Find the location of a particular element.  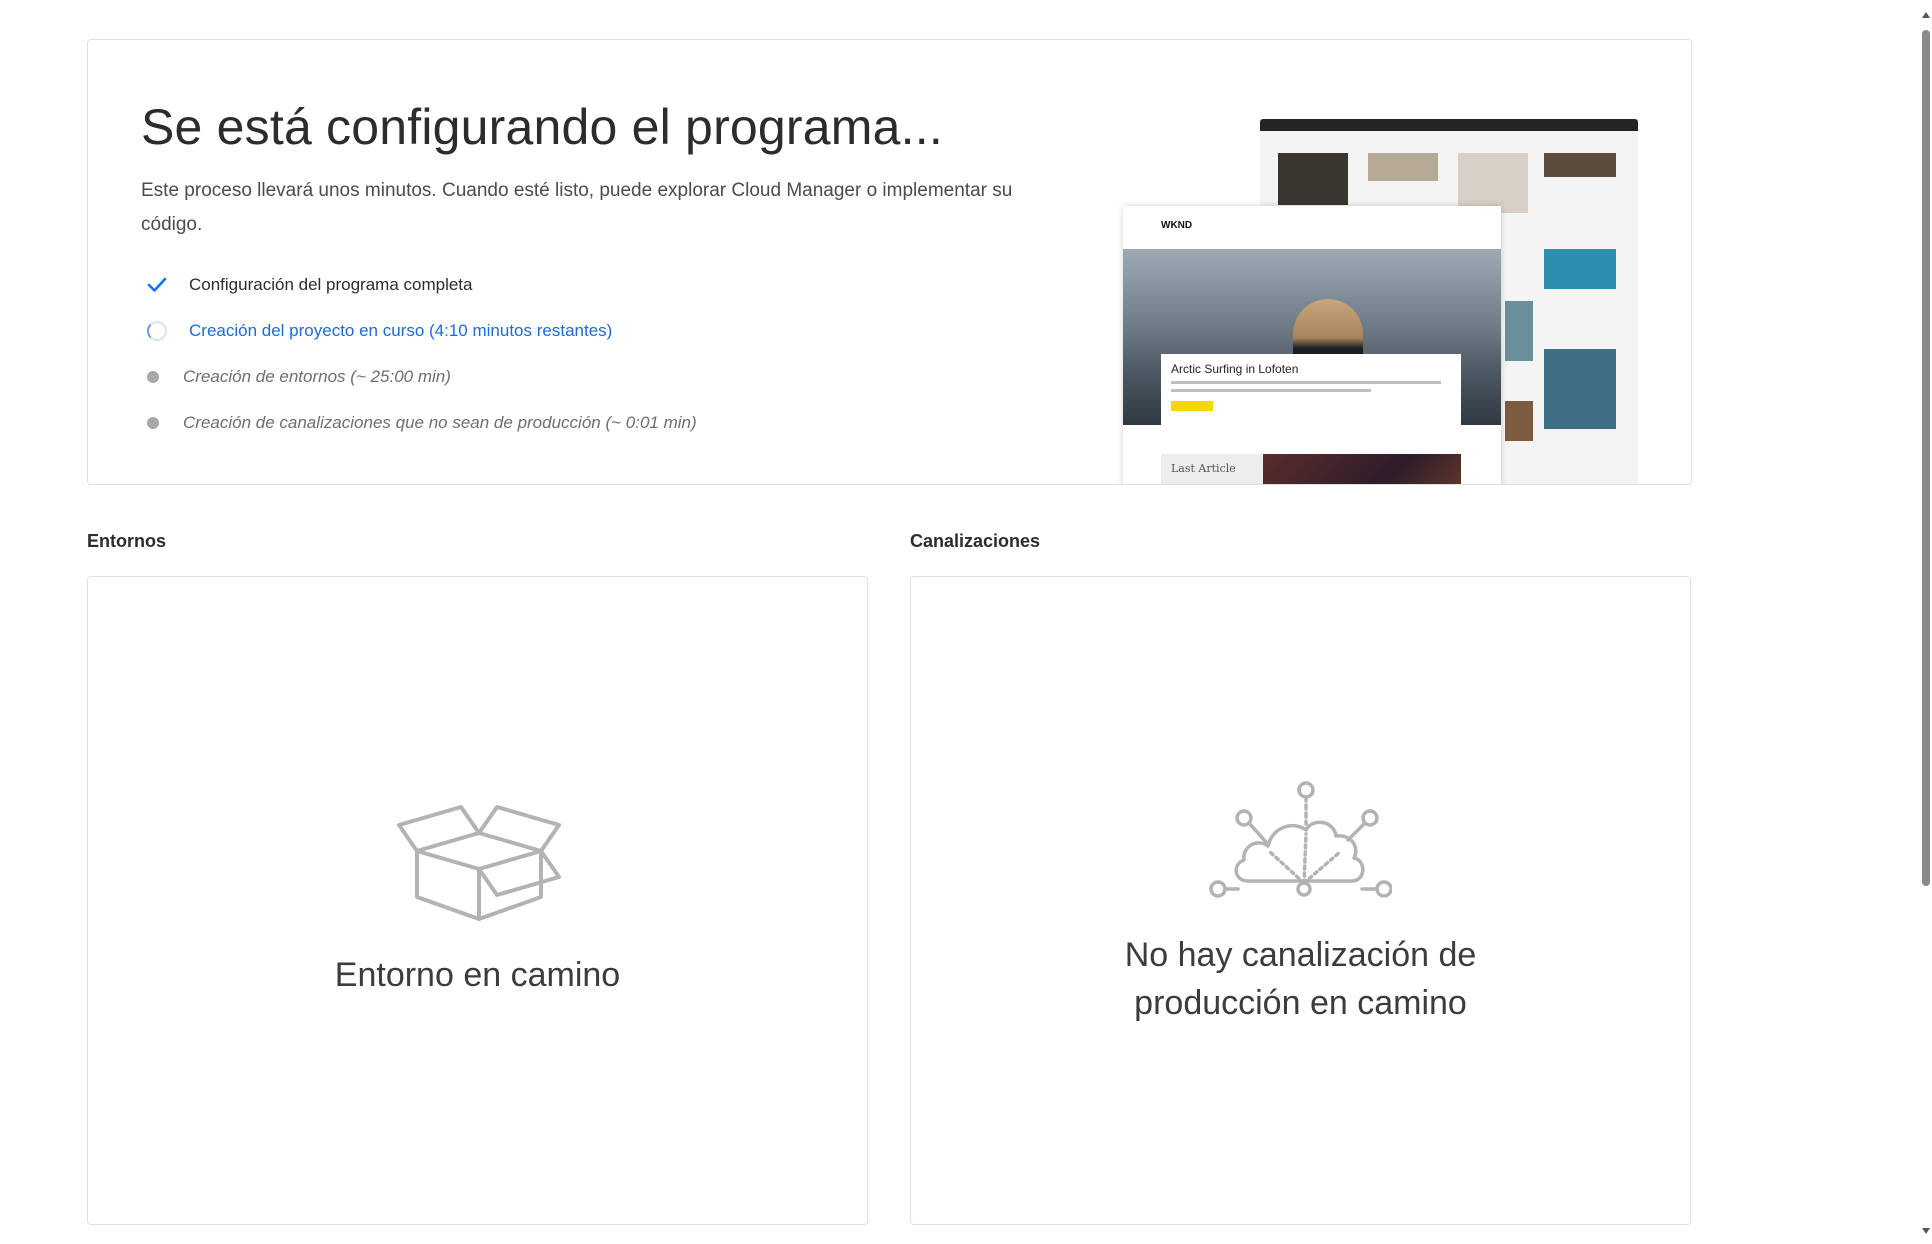

environments-heading: Entornos is located at coordinates (126, 541).